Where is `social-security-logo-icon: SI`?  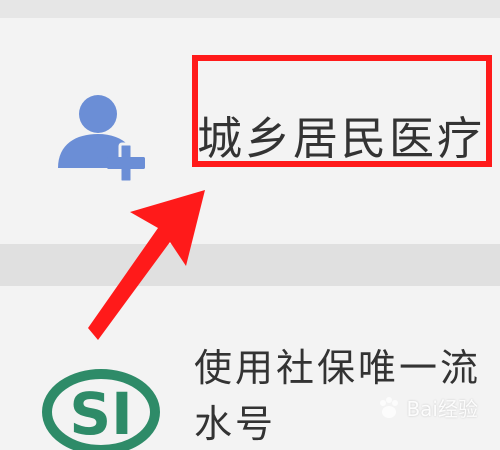 social-security-logo-icon: SI is located at coordinates (101, 409).